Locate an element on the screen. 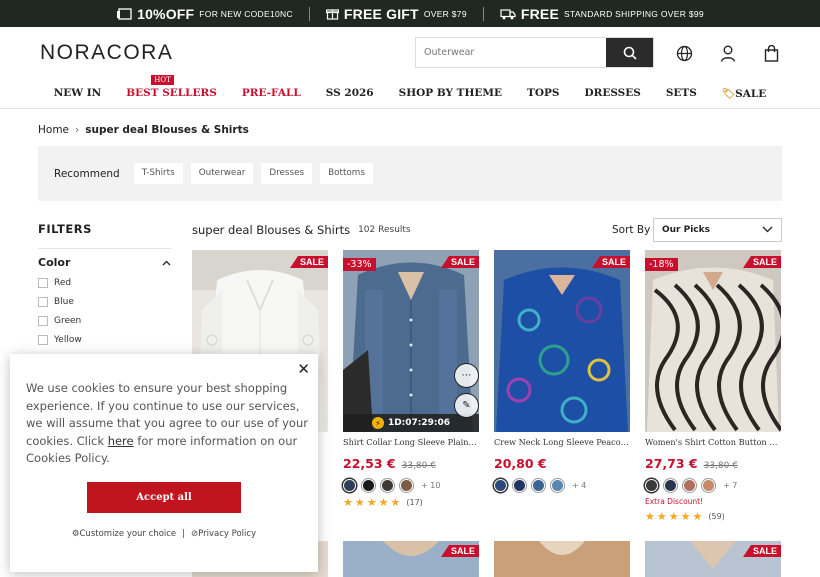 Image resolution: width=820 pixels, height=577 pixels. filter-option-green: Green is located at coordinates (104, 321).